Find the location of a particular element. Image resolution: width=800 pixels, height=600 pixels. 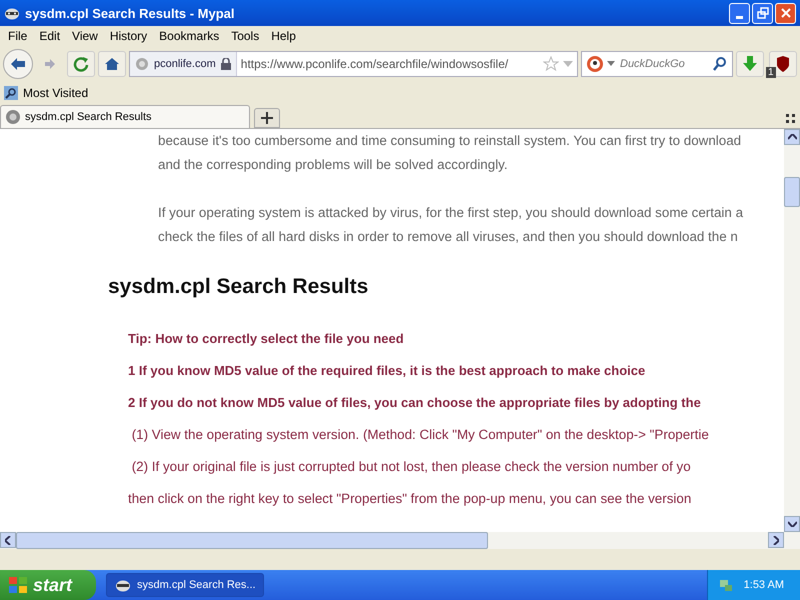

menu-item: History is located at coordinates (129, 36).